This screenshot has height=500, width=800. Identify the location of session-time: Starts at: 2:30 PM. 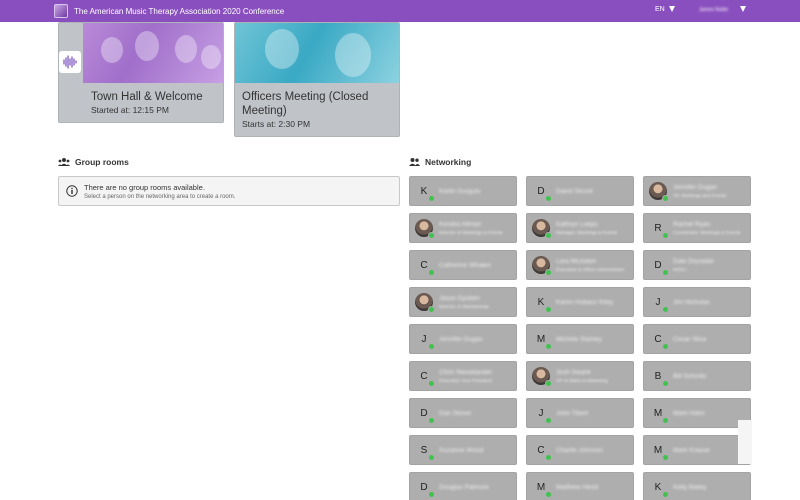
(276, 124).